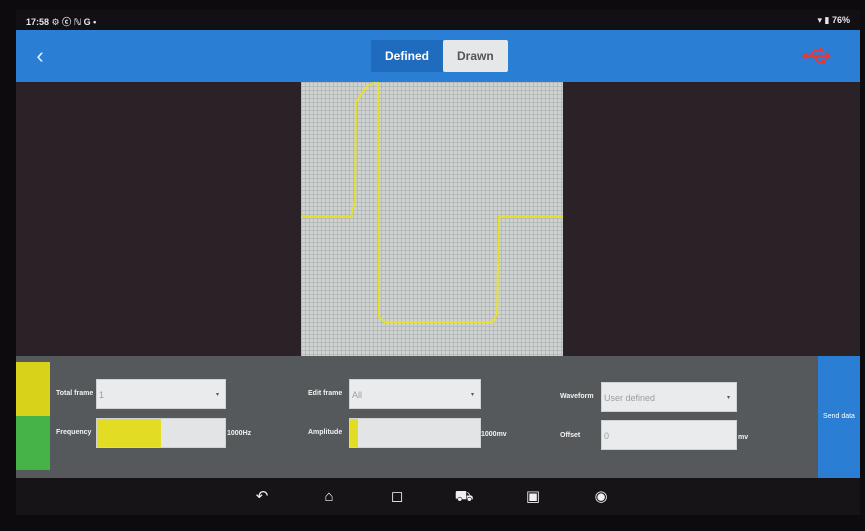  Describe the element at coordinates (817, 56) in the screenshot. I see `usb-icon` at that location.